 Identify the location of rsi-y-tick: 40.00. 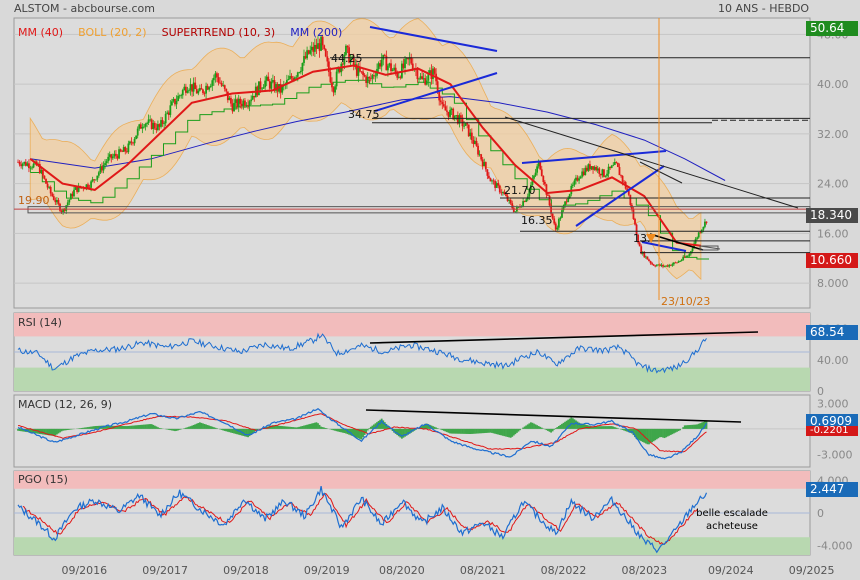
(833, 360).